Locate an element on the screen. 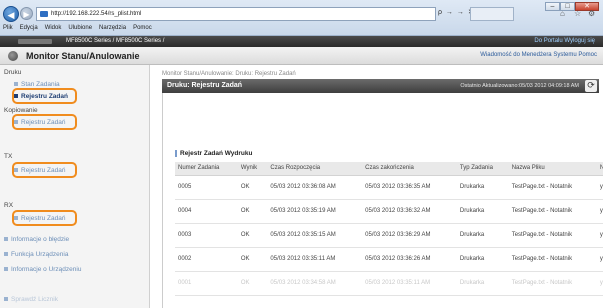  cell-end-time: 05/03 2012 03:36:26 AM is located at coordinates (409, 259).